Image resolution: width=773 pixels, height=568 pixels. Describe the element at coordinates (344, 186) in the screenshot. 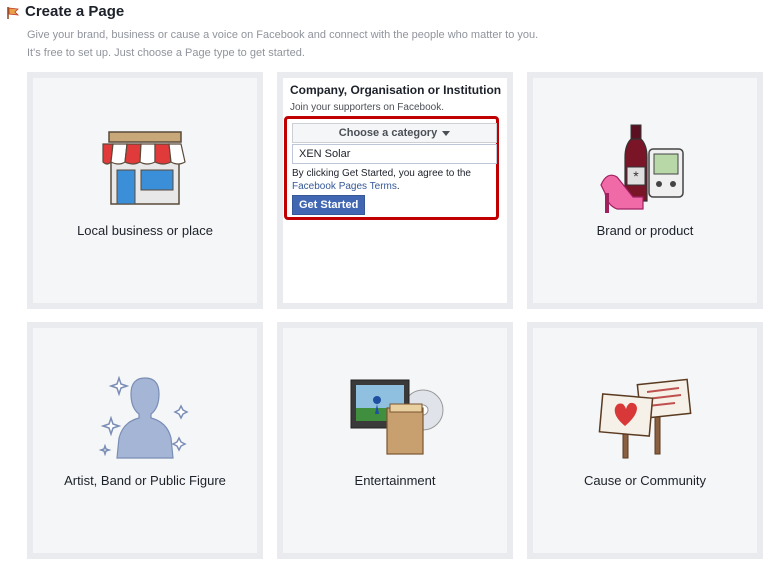

I see `terms-link: Facebook Pages Terms` at that location.